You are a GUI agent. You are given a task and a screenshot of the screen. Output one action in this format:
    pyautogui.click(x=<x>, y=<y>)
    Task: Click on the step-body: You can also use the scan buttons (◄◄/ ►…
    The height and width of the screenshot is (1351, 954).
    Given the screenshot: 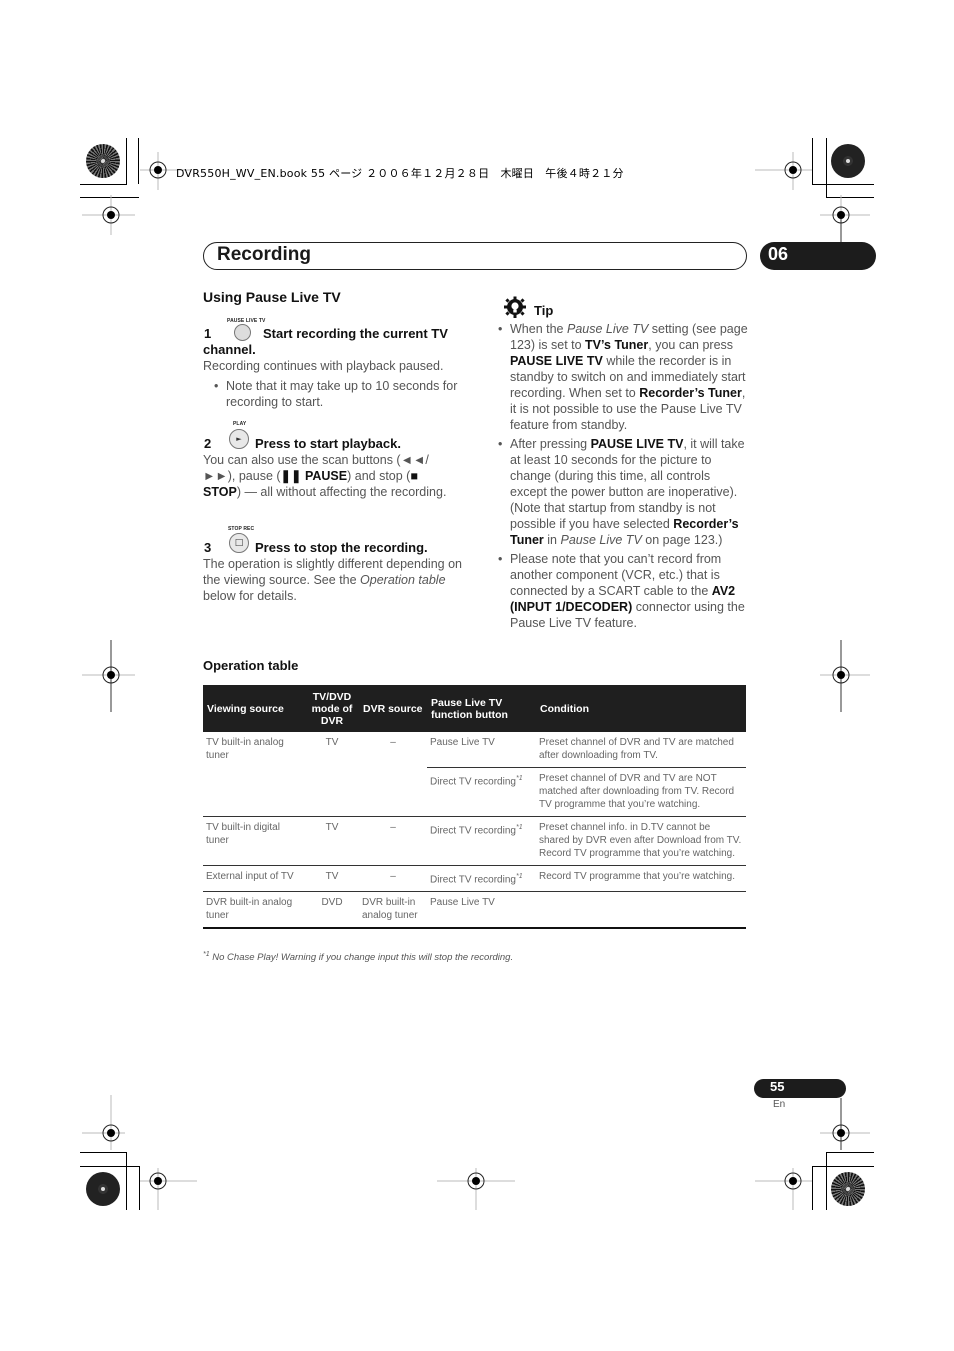 What is the action you would take?
    pyautogui.click(x=330, y=476)
    